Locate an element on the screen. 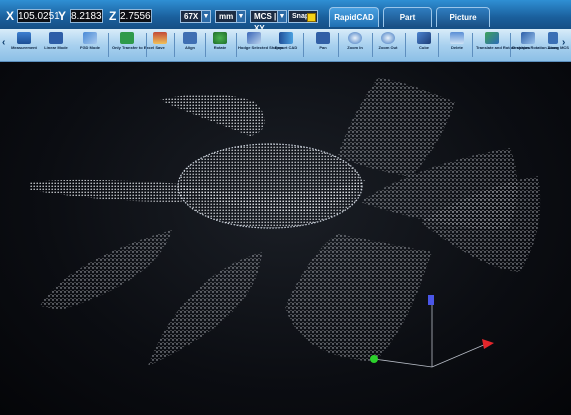 The image size is (571, 415). rotate-label: Rotate is located at coordinates (220, 47).